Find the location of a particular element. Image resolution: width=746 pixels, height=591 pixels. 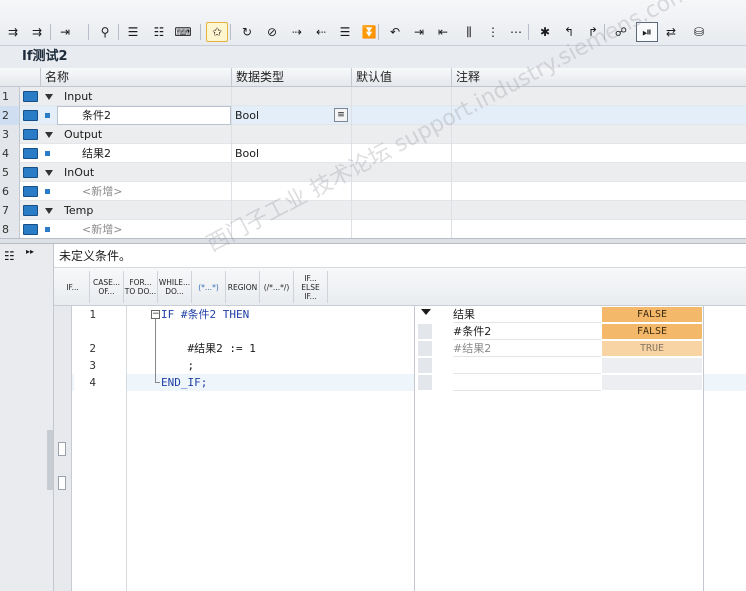

pointer-icon-glyph: ☍ is located at coordinates (621, 32).